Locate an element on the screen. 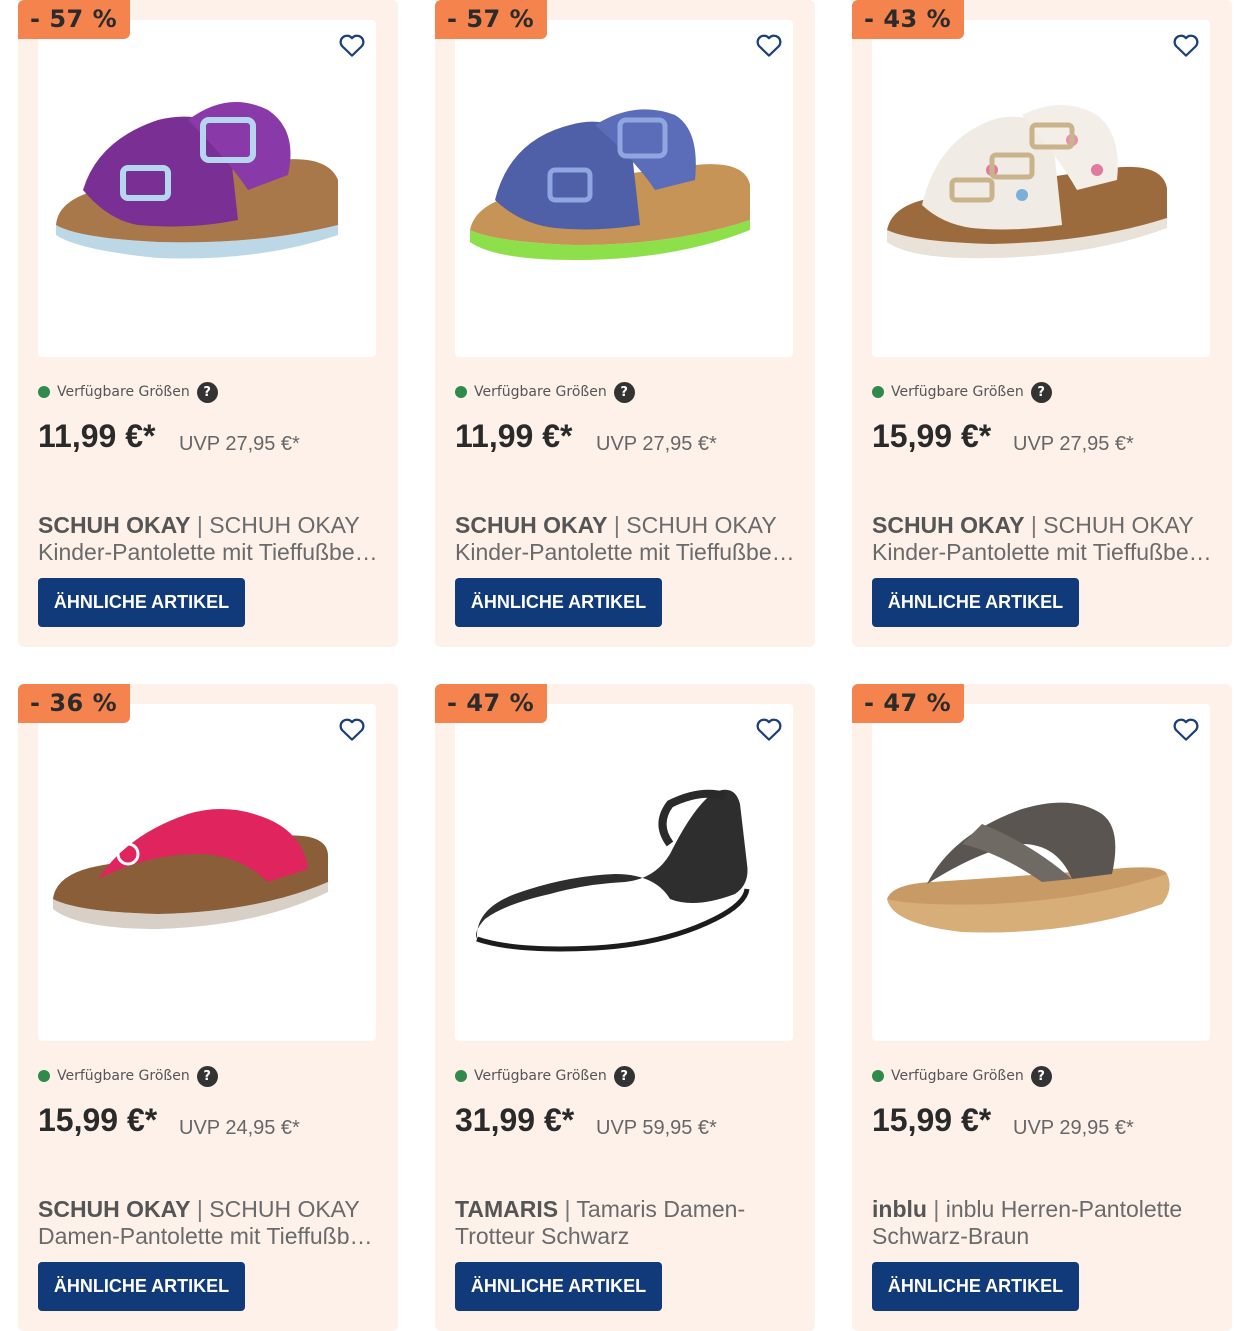 This screenshot has width=1250, height=1331. name-line-2: Trotteur Schwarz is located at coordinates (542, 1236).